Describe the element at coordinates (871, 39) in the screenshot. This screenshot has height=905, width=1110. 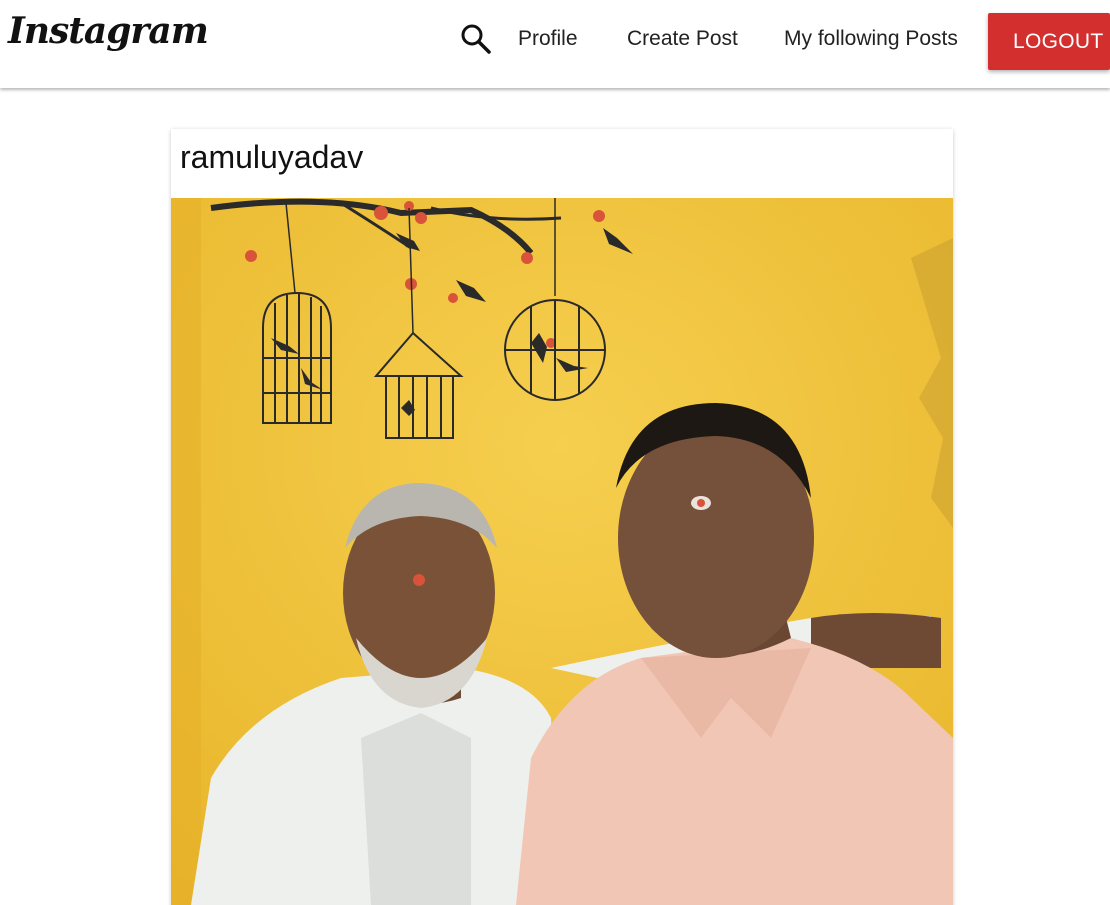
I see `nav-link-following-posts: My following Posts` at that location.